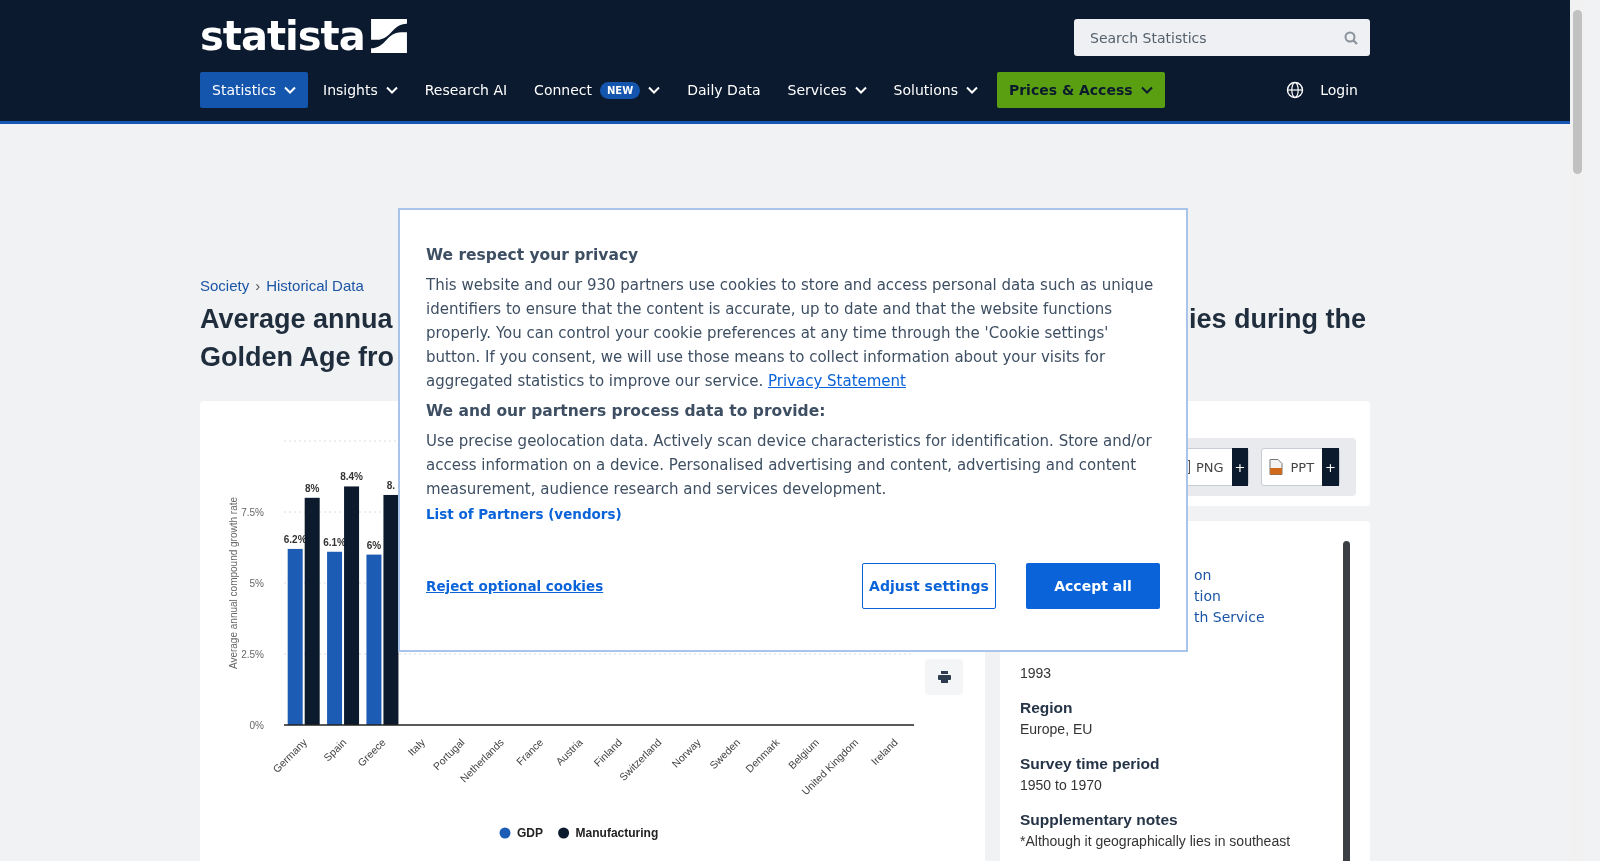 This screenshot has height=861, width=1600. What do you see at coordinates (1047, 708) in the screenshot?
I see `detail-label: Region` at bounding box center [1047, 708].